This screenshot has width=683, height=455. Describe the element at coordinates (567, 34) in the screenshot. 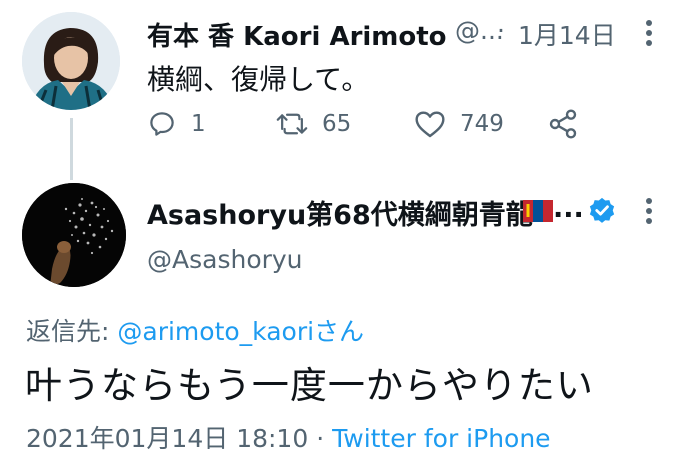

I see `tweet1-date: 1月14日` at that location.